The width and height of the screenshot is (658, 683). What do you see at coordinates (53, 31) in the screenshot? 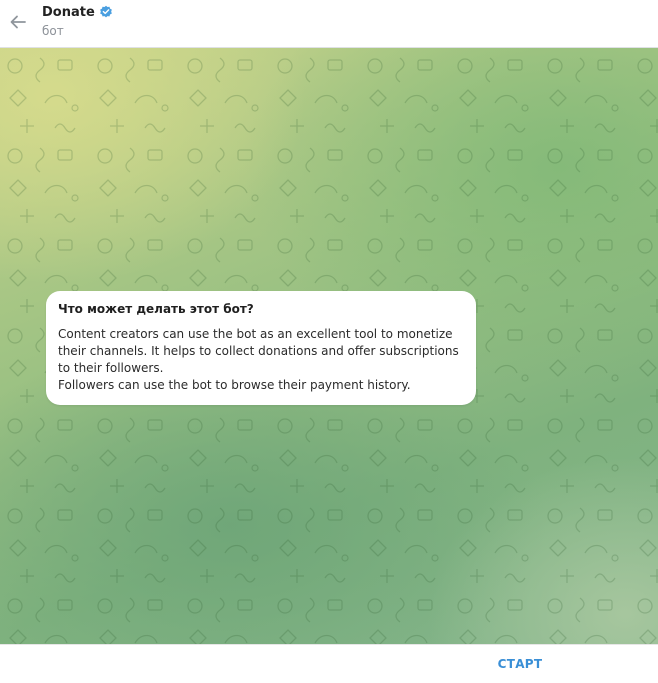
I see `chat-subtitle: бот` at bounding box center [53, 31].